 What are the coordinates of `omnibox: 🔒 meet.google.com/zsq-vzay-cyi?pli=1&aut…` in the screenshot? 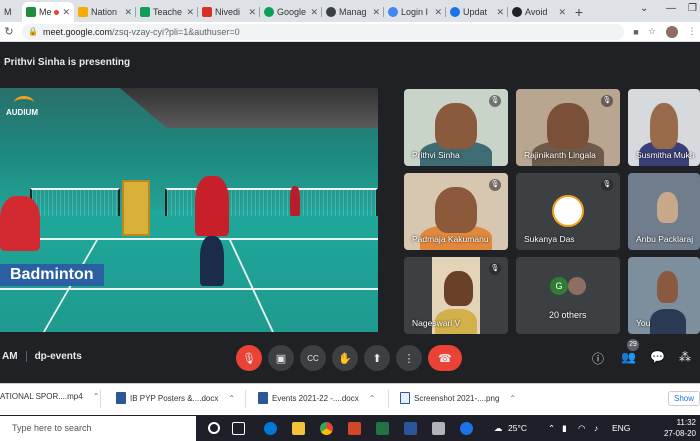 It's located at (323, 31).